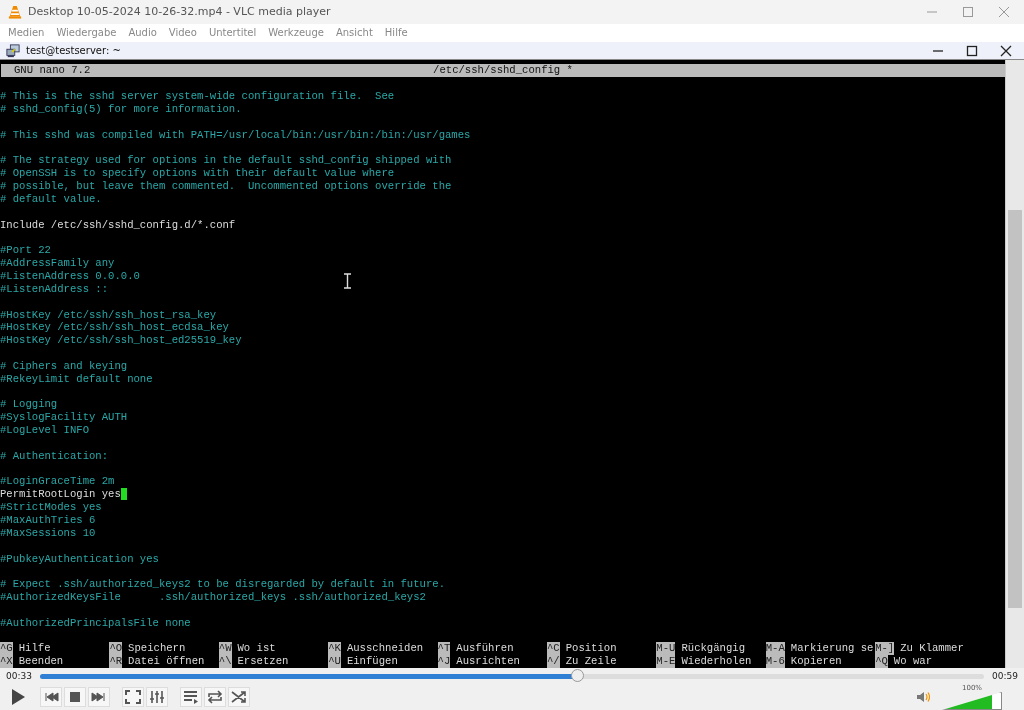  Describe the element at coordinates (54, 456) in the screenshot. I see `code-line: # Authentication:` at that location.